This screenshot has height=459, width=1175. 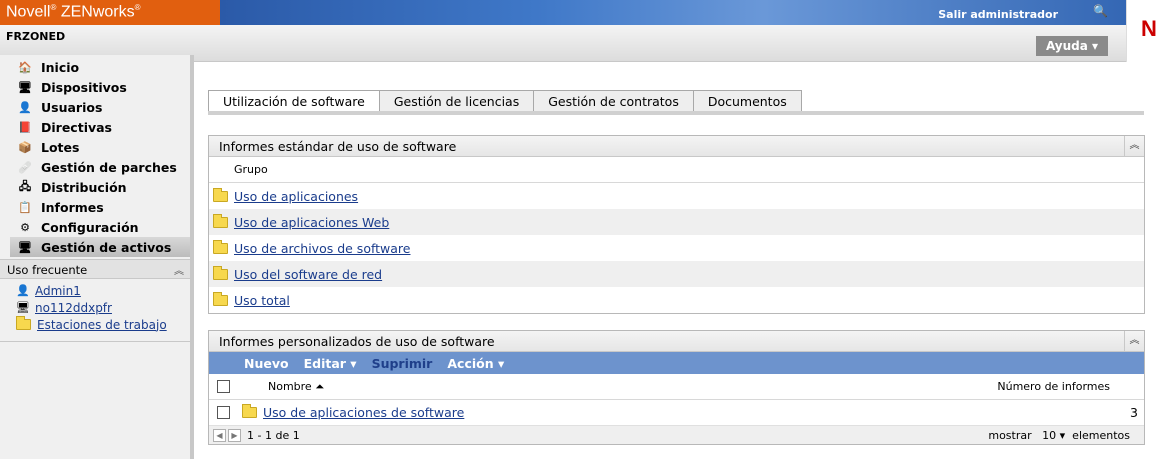 What do you see at coordinates (25, 207) in the screenshot?
I see `report-icon: 📋` at bounding box center [25, 207].